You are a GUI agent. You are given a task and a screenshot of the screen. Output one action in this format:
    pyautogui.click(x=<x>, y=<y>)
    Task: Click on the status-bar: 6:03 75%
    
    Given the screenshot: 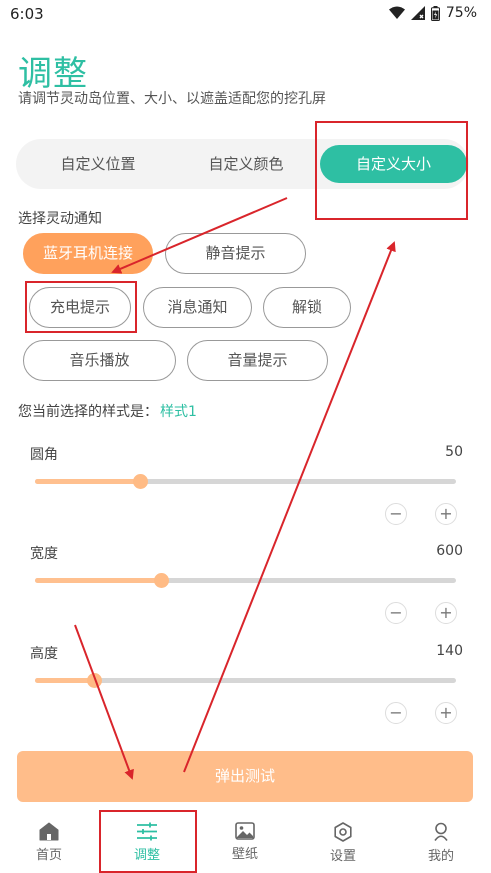 What is the action you would take?
    pyautogui.click(x=245, y=14)
    